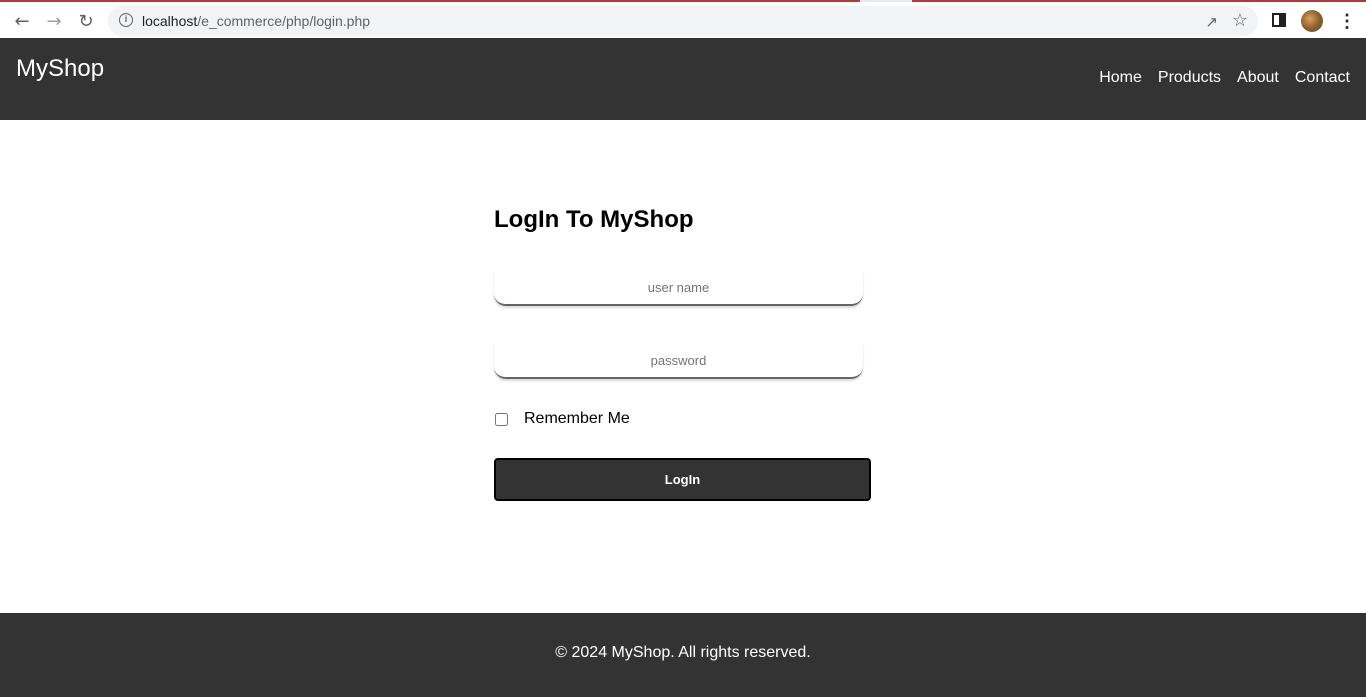  Describe the element at coordinates (682, 479) in the screenshot. I see `login-button: LogIn` at that location.